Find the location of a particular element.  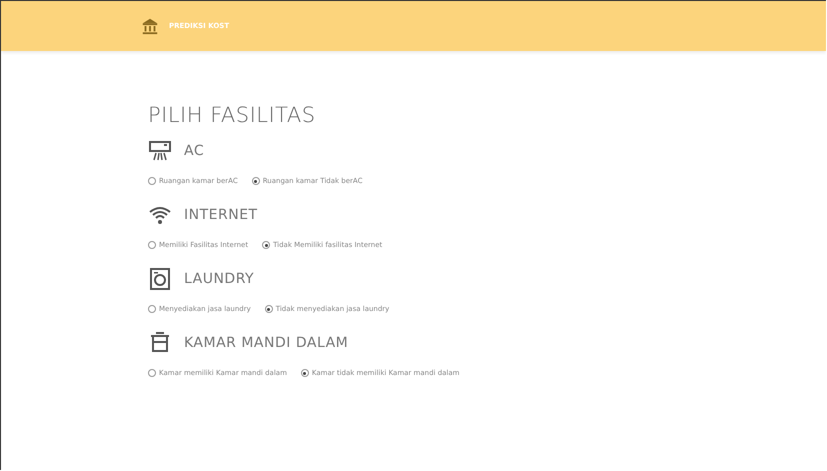

section-heading: LAUNDRY is located at coordinates (219, 279).